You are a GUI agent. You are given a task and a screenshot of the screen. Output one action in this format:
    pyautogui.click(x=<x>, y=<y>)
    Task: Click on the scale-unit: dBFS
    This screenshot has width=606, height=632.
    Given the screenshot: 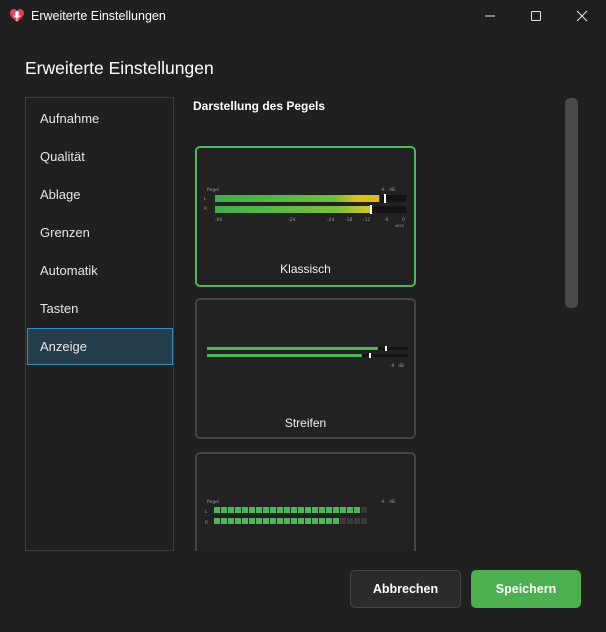 What is the action you would take?
    pyautogui.click(x=400, y=226)
    